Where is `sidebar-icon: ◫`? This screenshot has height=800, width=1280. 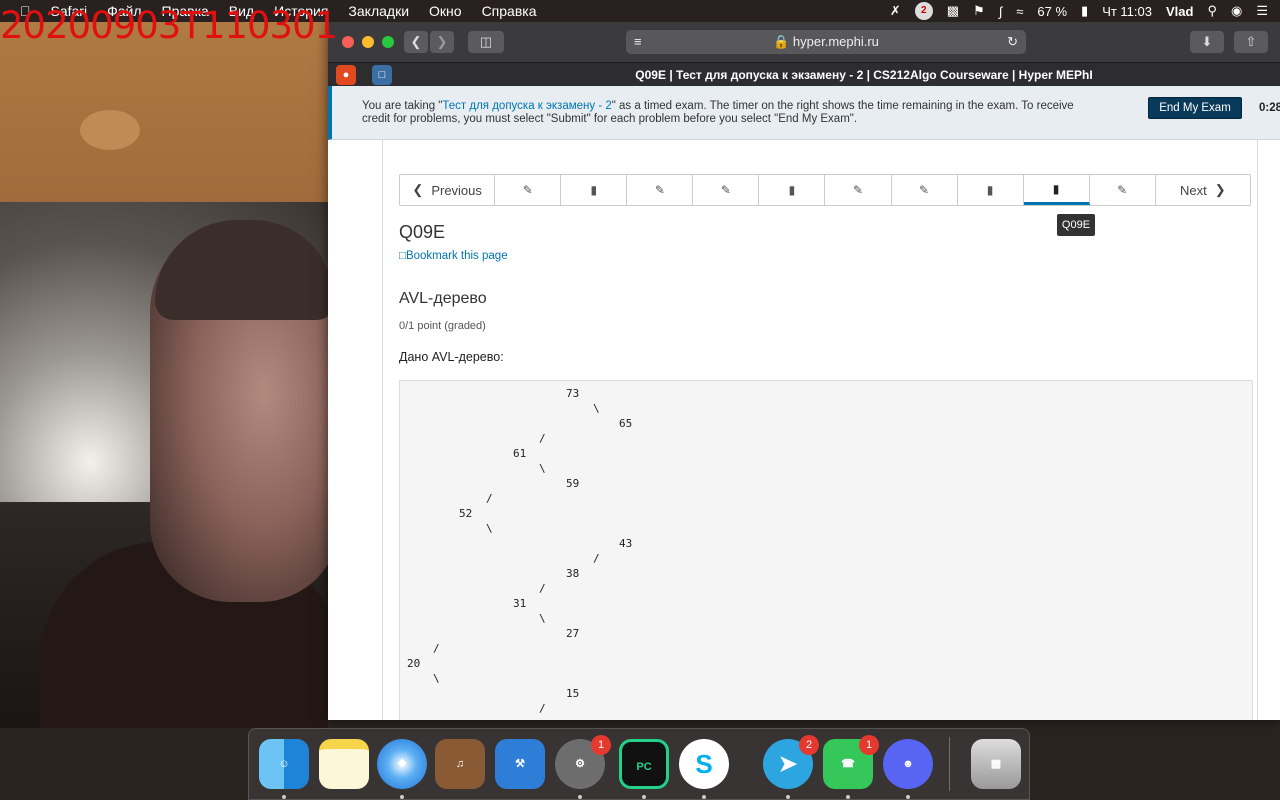 sidebar-icon: ◫ is located at coordinates (486, 41).